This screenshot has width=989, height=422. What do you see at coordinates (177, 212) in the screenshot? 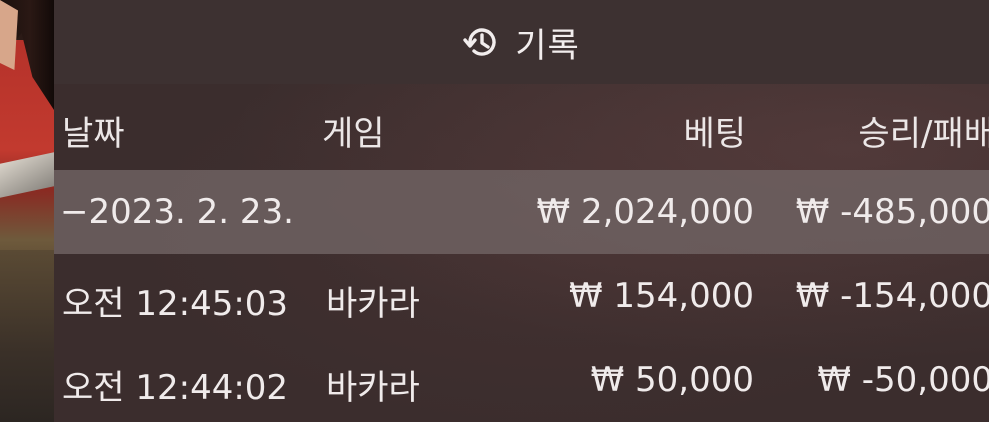
I see `date-label: −2023. 2. 23.` at bounding box center [177, 212].